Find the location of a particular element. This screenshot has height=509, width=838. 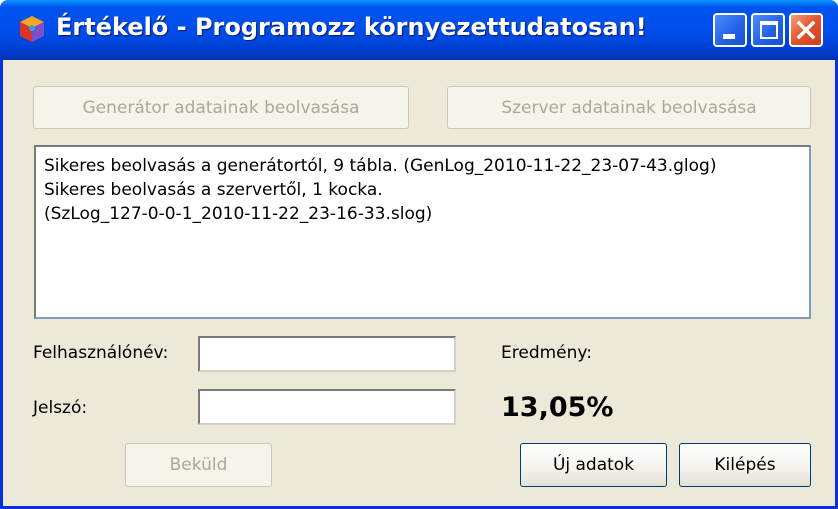

password-input is located at coordinates (327, 407).